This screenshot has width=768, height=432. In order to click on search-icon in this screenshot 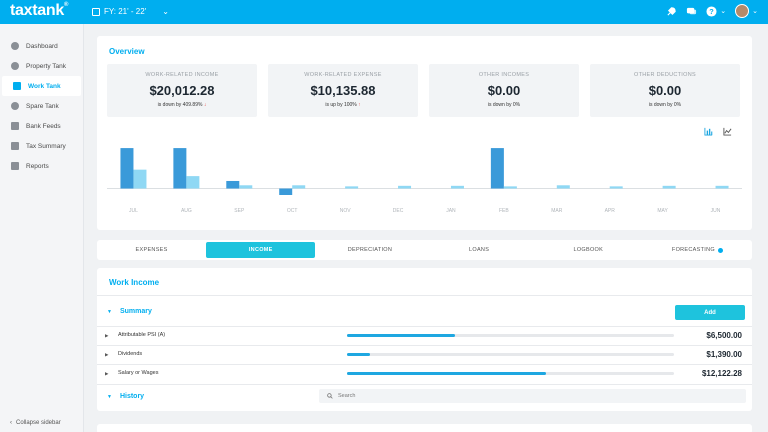, I will do `click(330, 396)`.